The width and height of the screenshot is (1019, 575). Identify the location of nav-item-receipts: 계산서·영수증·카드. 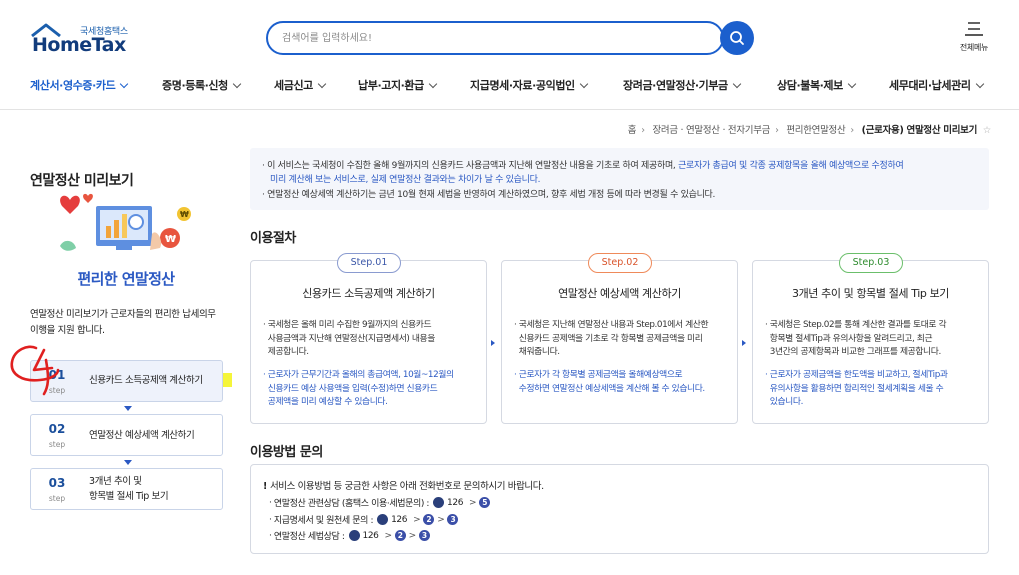
(79, 85).